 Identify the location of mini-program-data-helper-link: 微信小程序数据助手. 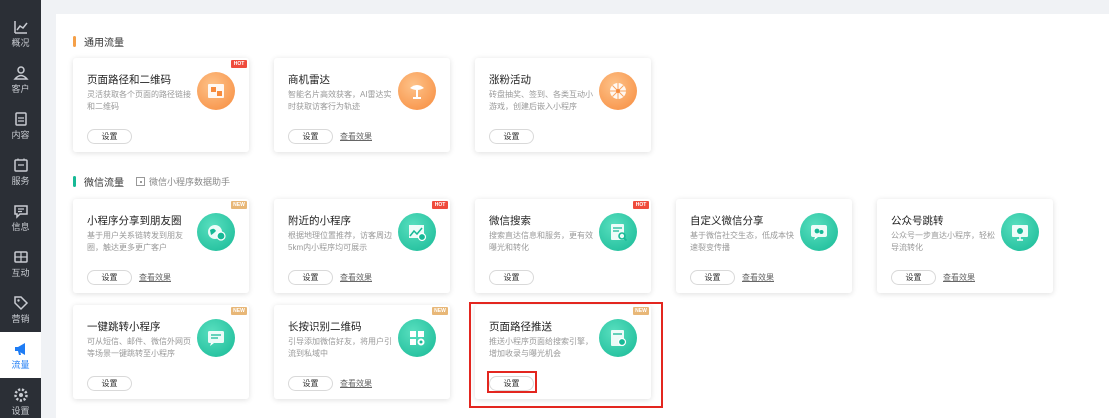
(183, 181).